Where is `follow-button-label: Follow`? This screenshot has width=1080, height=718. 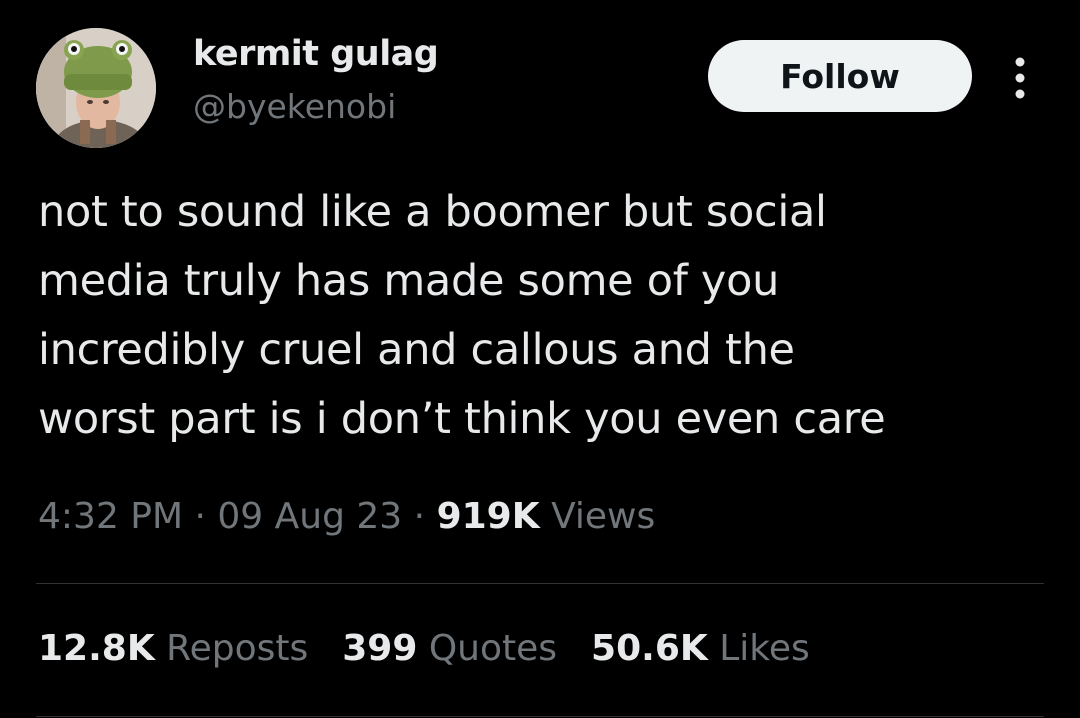
follow-button-label: Follow is located at coordinates (840, 76).